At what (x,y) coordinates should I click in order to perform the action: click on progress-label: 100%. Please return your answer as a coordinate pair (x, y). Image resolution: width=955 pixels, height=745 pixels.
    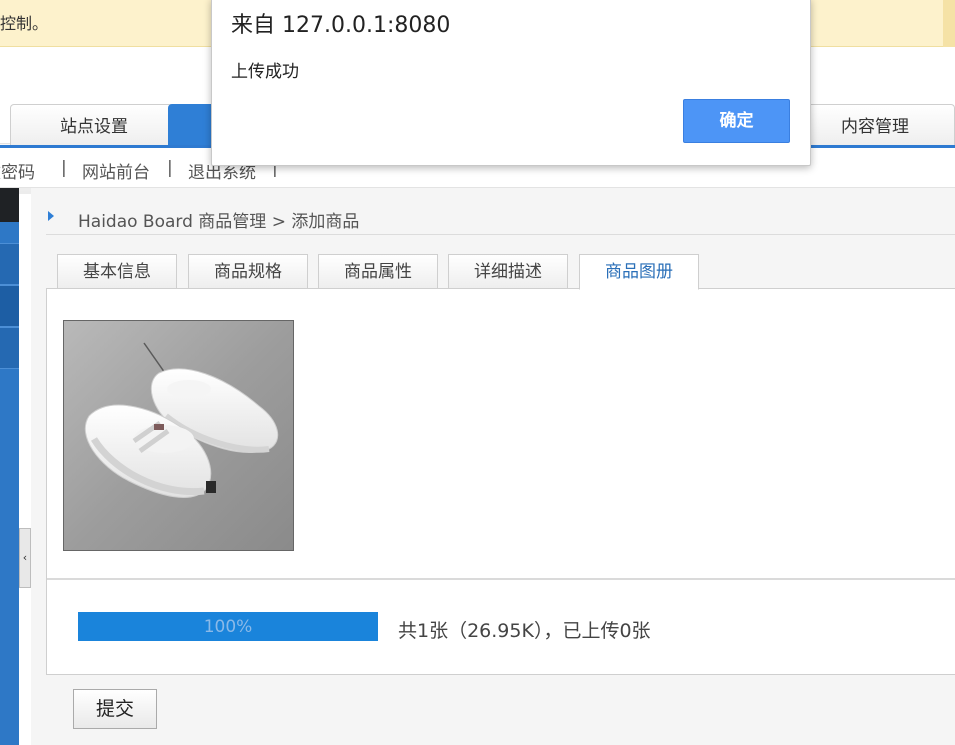
    Looking at the image, I should click on (228, 627).